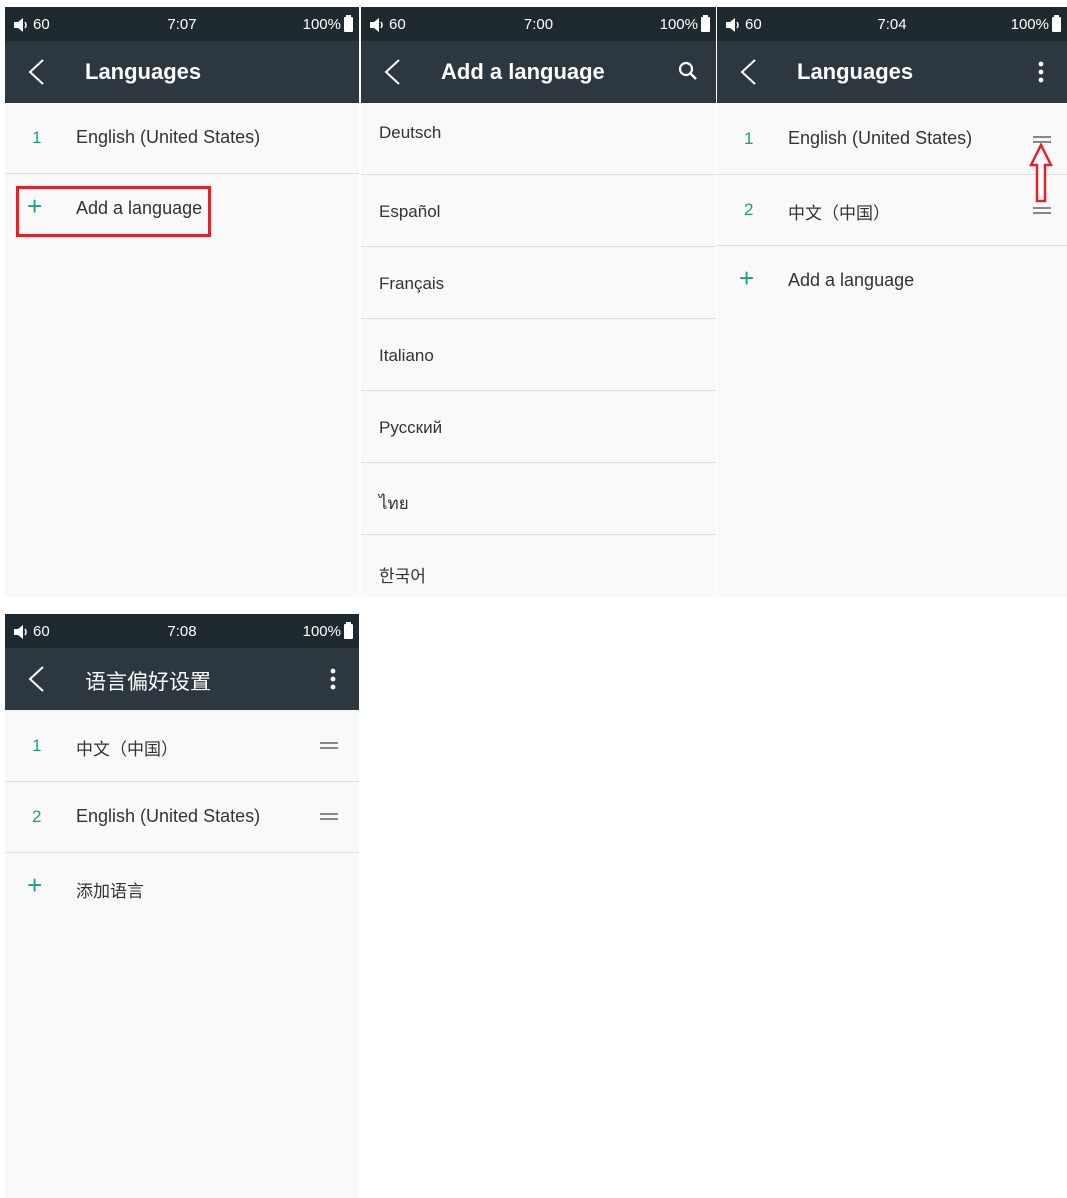 The width and height of the screenshot is (1067, 1198). I want to click on status-bar: 60 7:07 100%, so click(182, 24).